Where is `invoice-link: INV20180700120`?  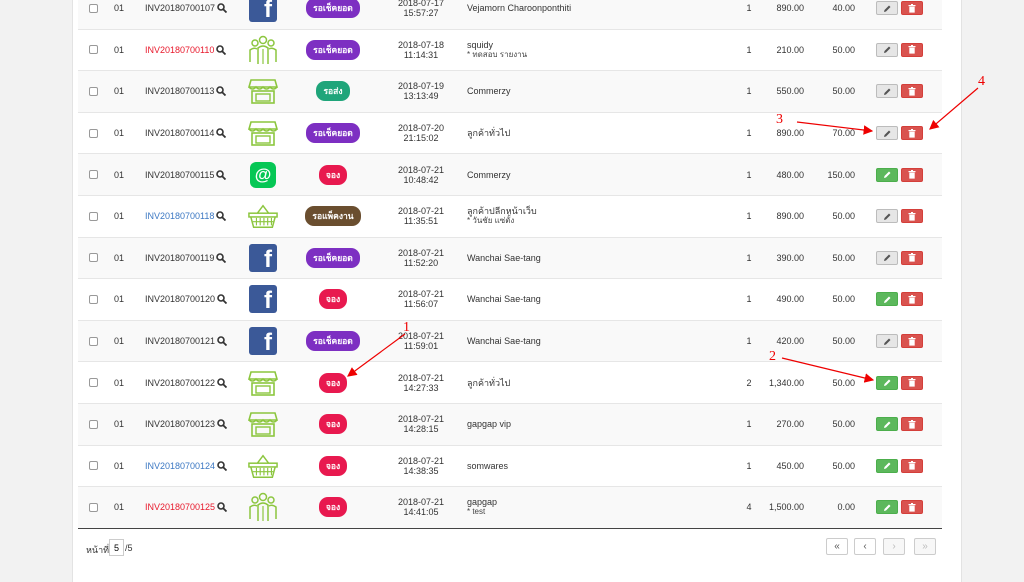
invoice-link: INV20180700120 is located at coordinates (180, 299).